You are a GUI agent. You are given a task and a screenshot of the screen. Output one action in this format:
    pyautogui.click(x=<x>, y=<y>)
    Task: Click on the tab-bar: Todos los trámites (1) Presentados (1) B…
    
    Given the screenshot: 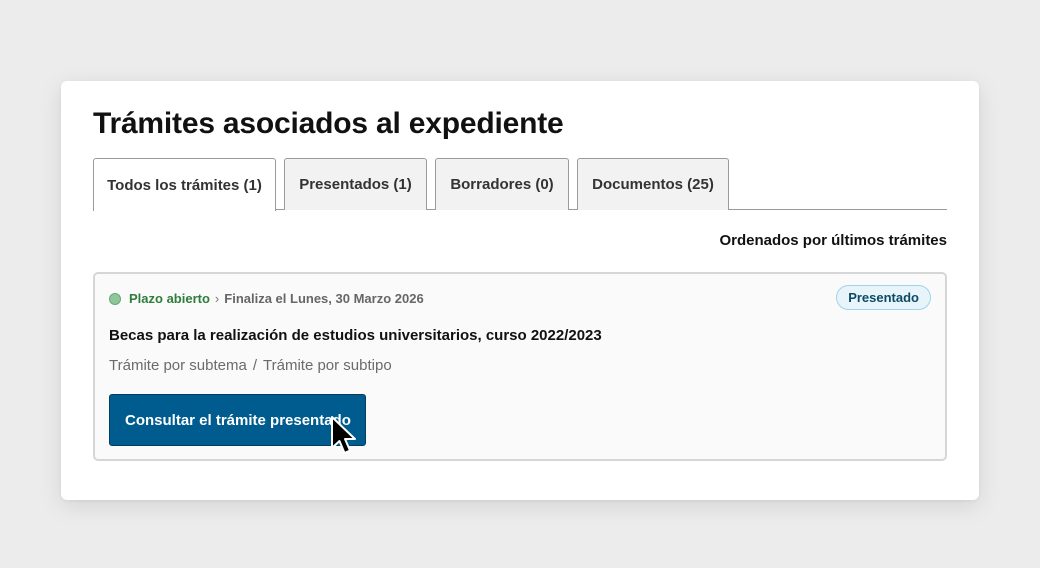 What is the action you would take?
    pyautogui.click(x=520, y=184)
    